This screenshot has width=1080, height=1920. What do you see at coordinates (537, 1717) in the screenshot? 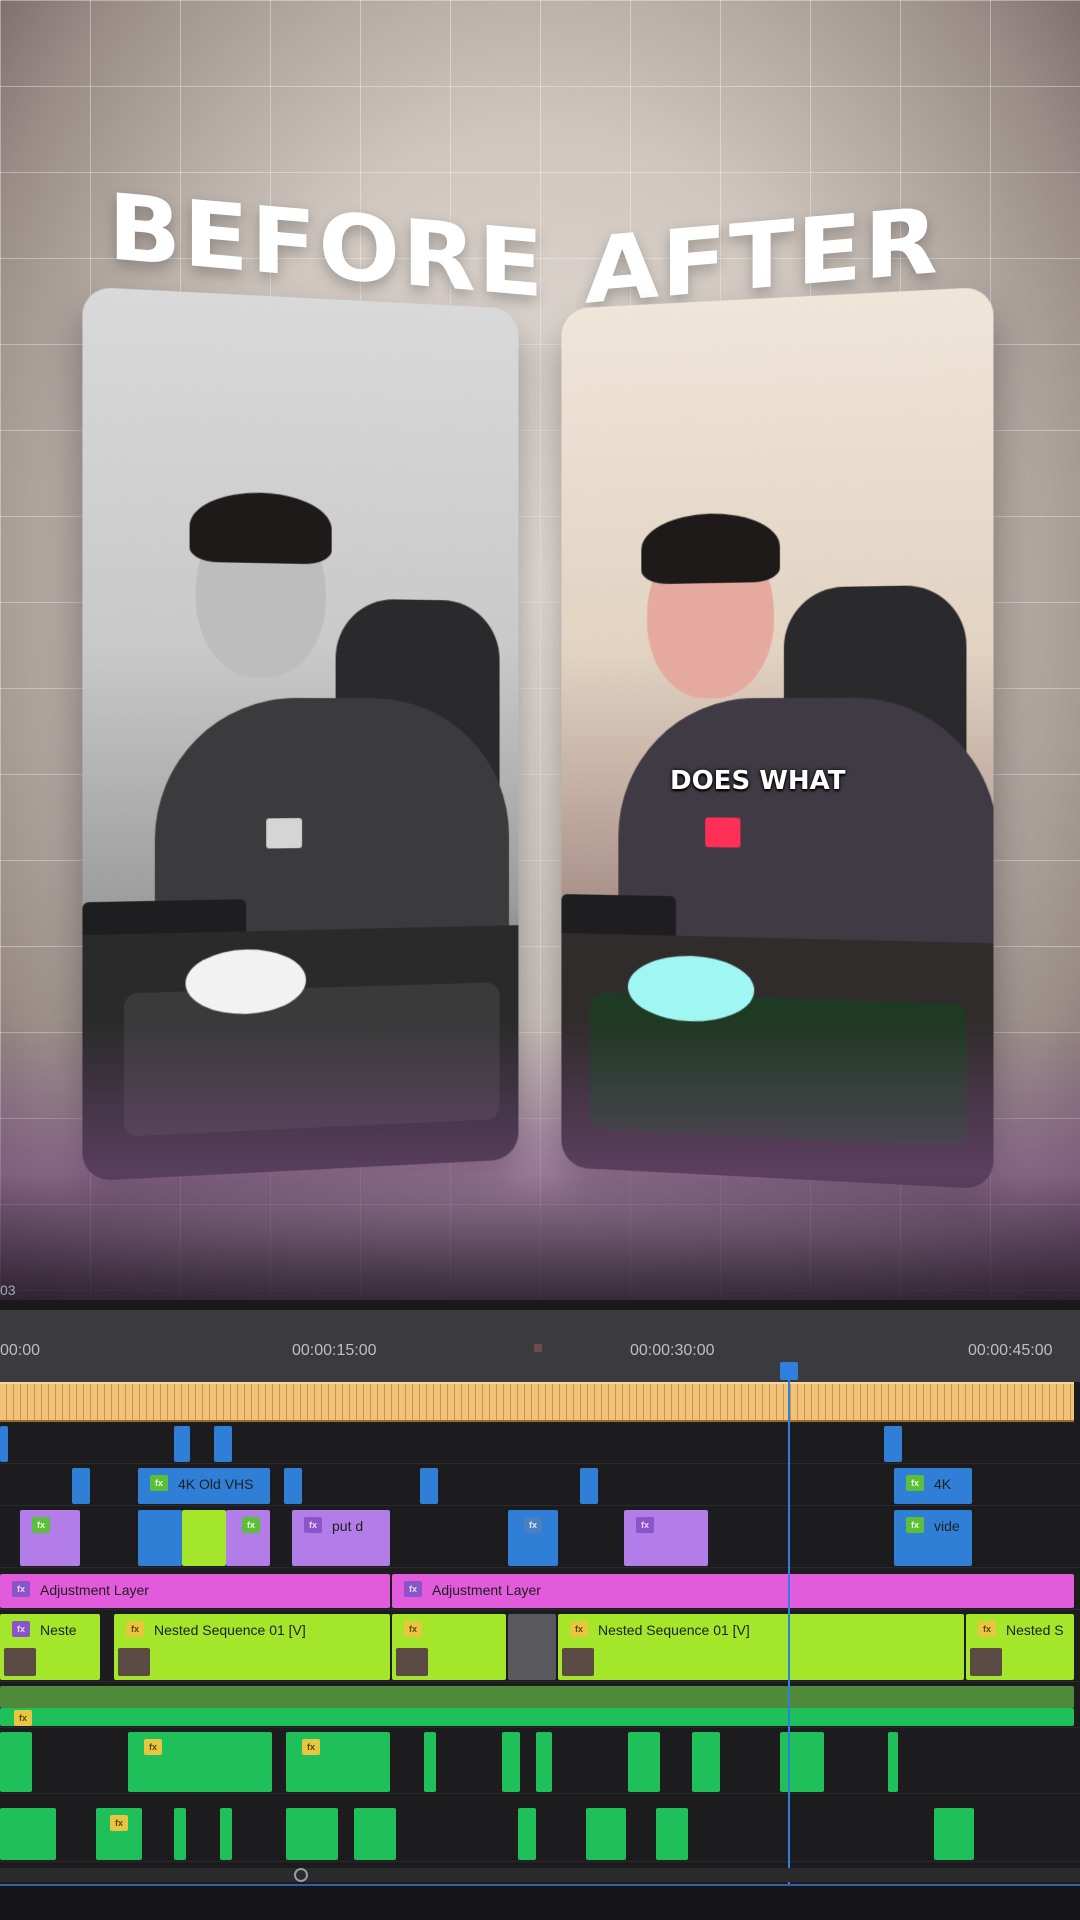
I see `clip-audio-strip: fx` at bounding box center [537, 1717].